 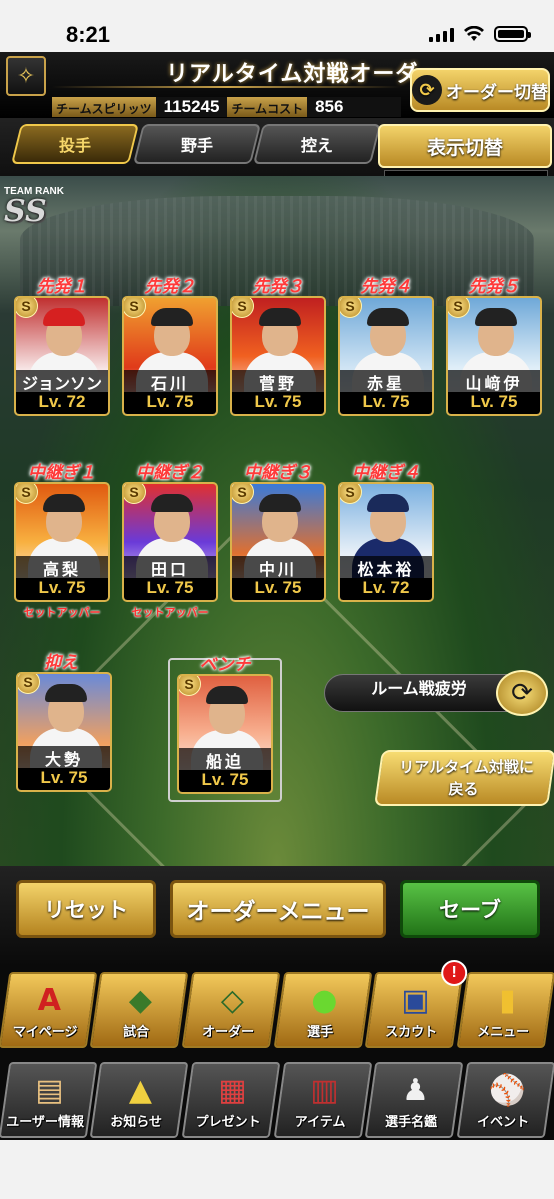 I want to click on status-icons, so click(x=480, y=34).